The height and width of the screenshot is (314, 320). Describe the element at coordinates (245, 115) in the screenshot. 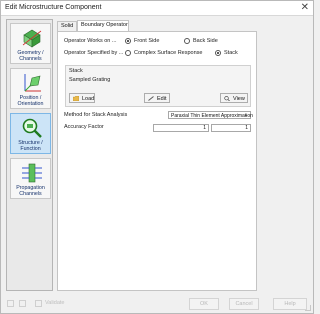

I see `chevron-down-icon: ⌄` at that location.